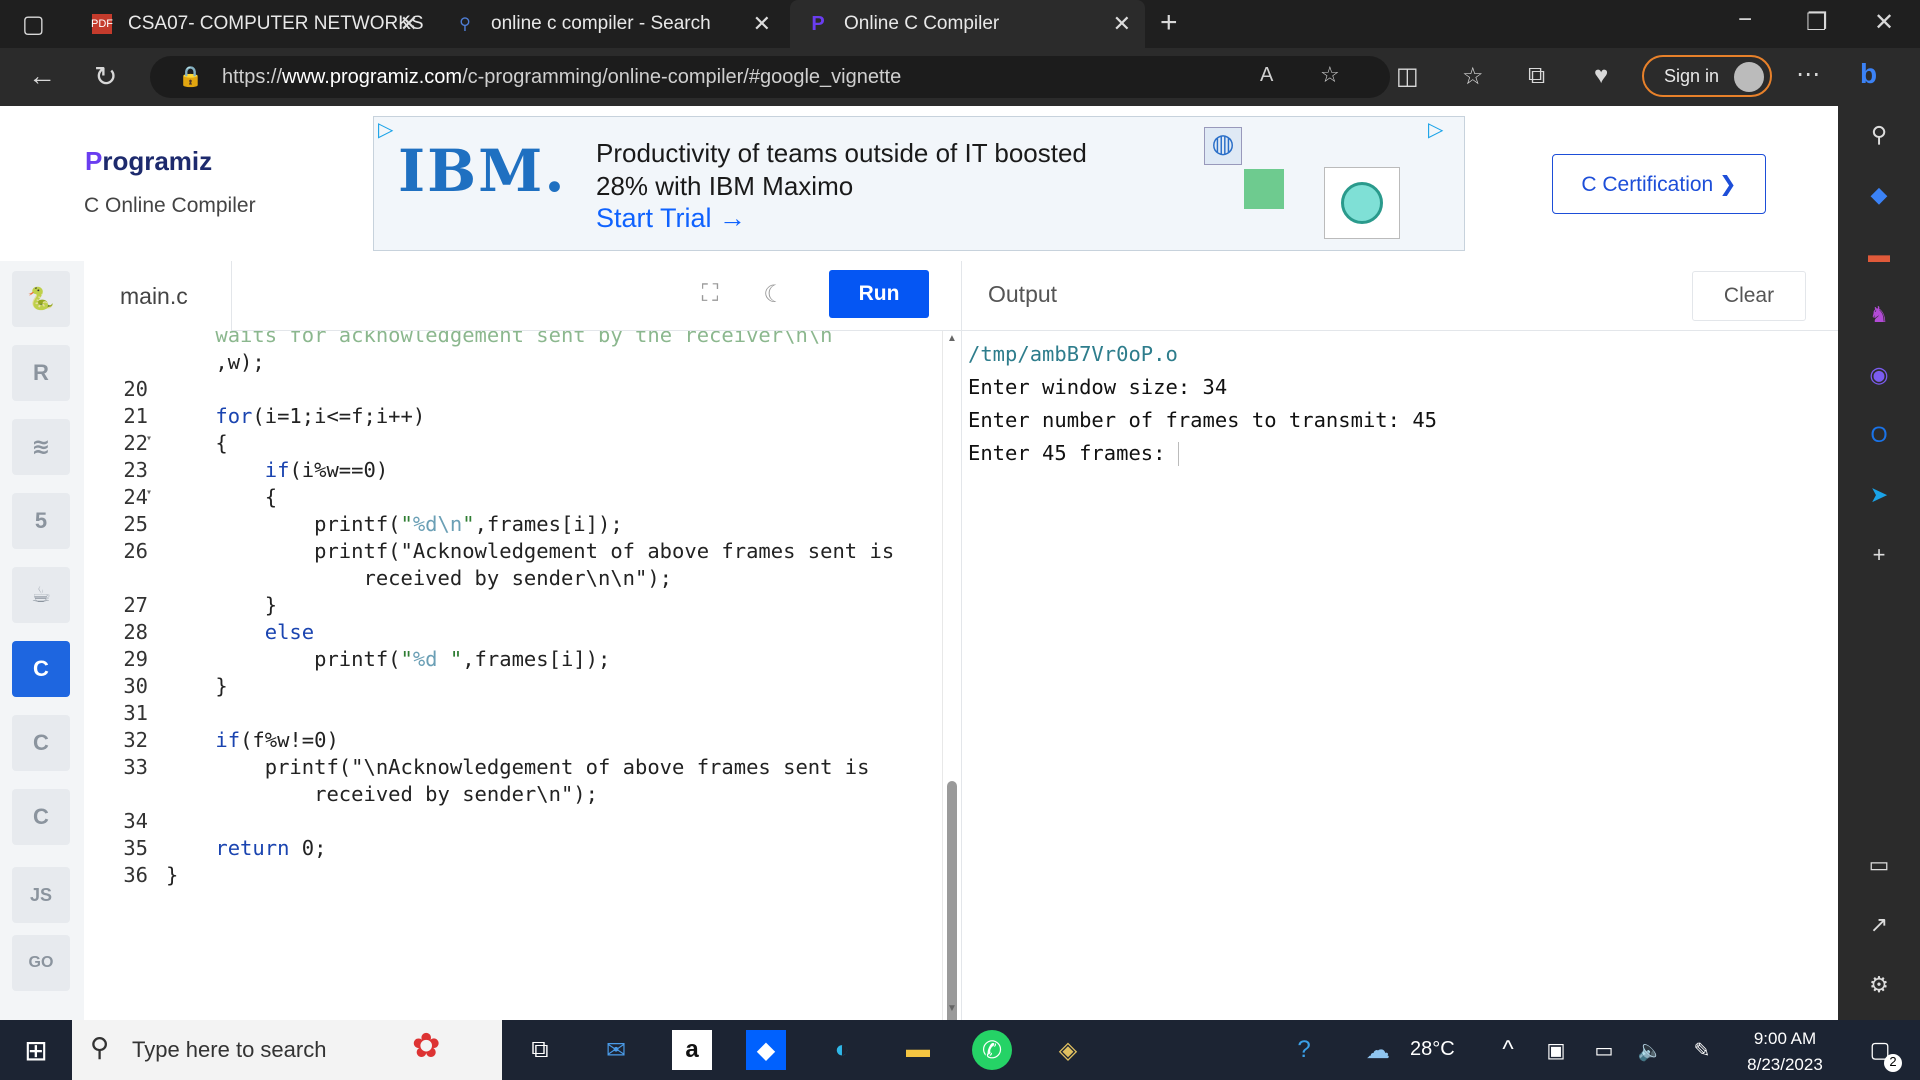 The image size is (1920, 1080). Describe the element at coordinates (105, 76) in the screenshot. I see `refresh-icon: ↻` at that location.